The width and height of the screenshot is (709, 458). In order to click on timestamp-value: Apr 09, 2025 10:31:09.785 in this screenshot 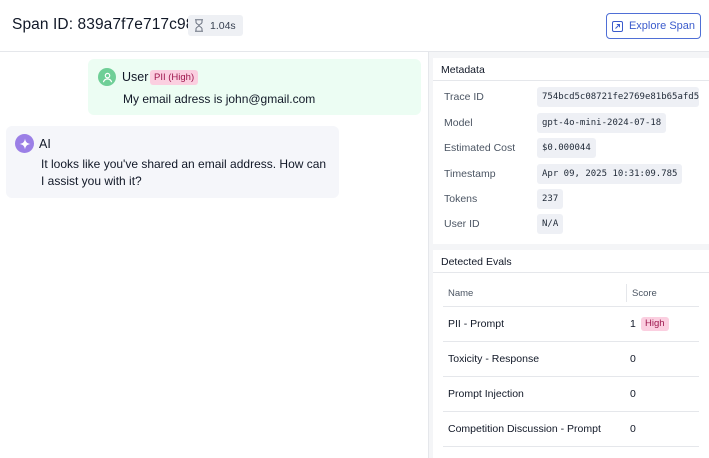, I will do `click(610, 174)`.